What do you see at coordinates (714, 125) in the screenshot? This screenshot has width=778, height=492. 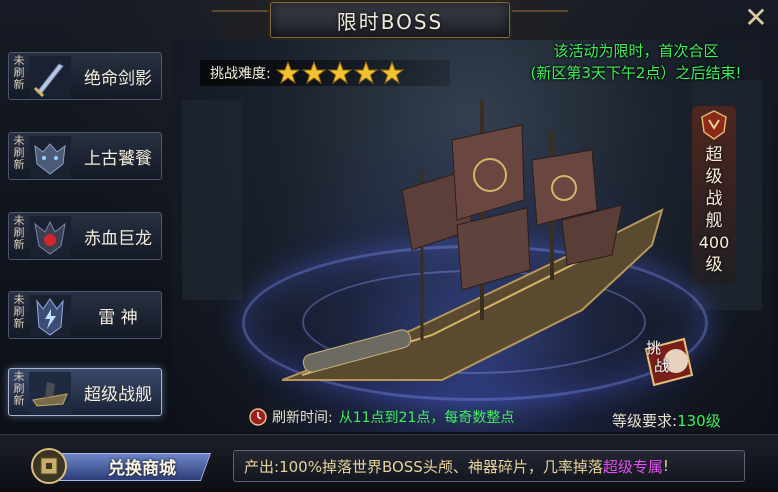 I see `emblem-icon` at bounding box center [714, 125].